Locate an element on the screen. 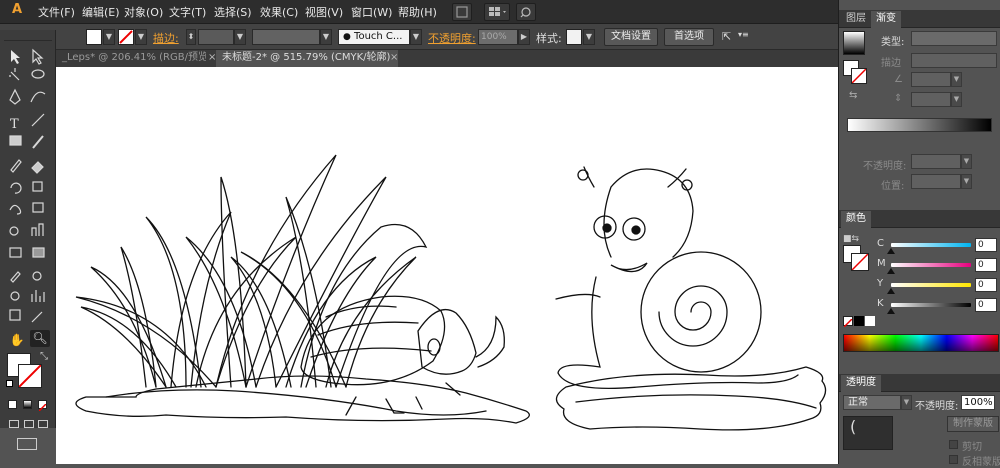 This screenshot has height=468, width=1000. swap-fill-stroke-icon: ⤡ is located at coordinates (44, 356).